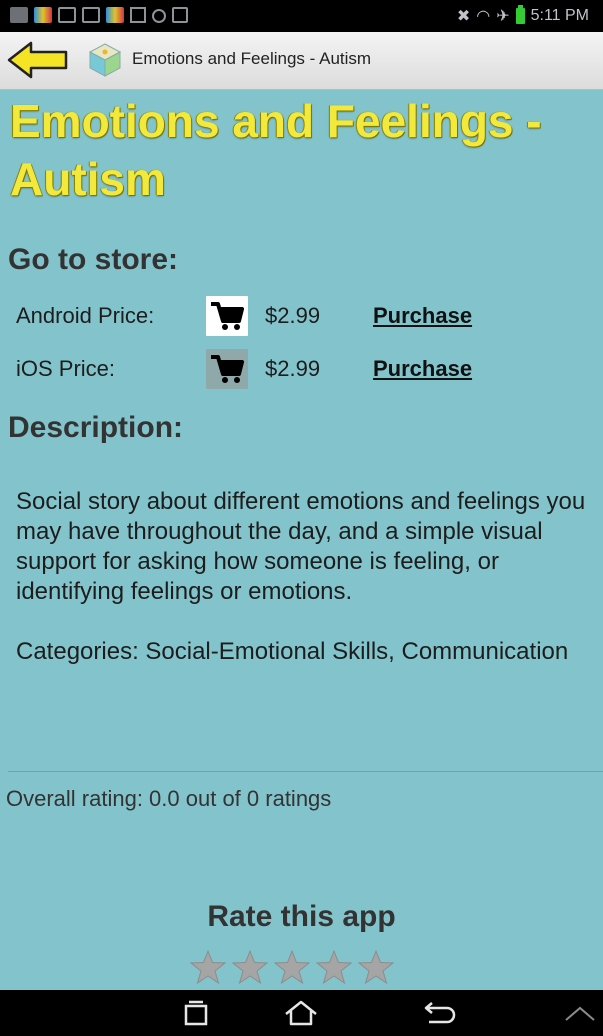 This screenshot has width=603, height=1036. I want to click on rating-summary: Overall rating: 0.0 out of 0 ratings, so click(169, 798).